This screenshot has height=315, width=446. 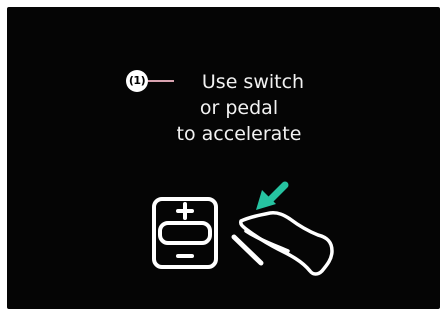 What do you see at coordinates (185, 233) in the screenshot?
I see `plus-minus-switch-icon` at bounding box center [185, 233].